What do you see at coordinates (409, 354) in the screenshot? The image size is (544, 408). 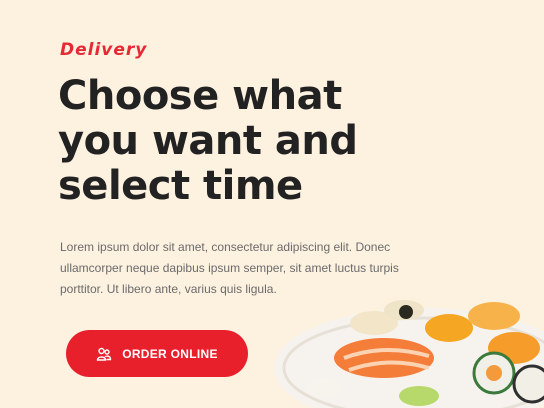 I see `sushi-plate-image` at bounding box center [409, 354].